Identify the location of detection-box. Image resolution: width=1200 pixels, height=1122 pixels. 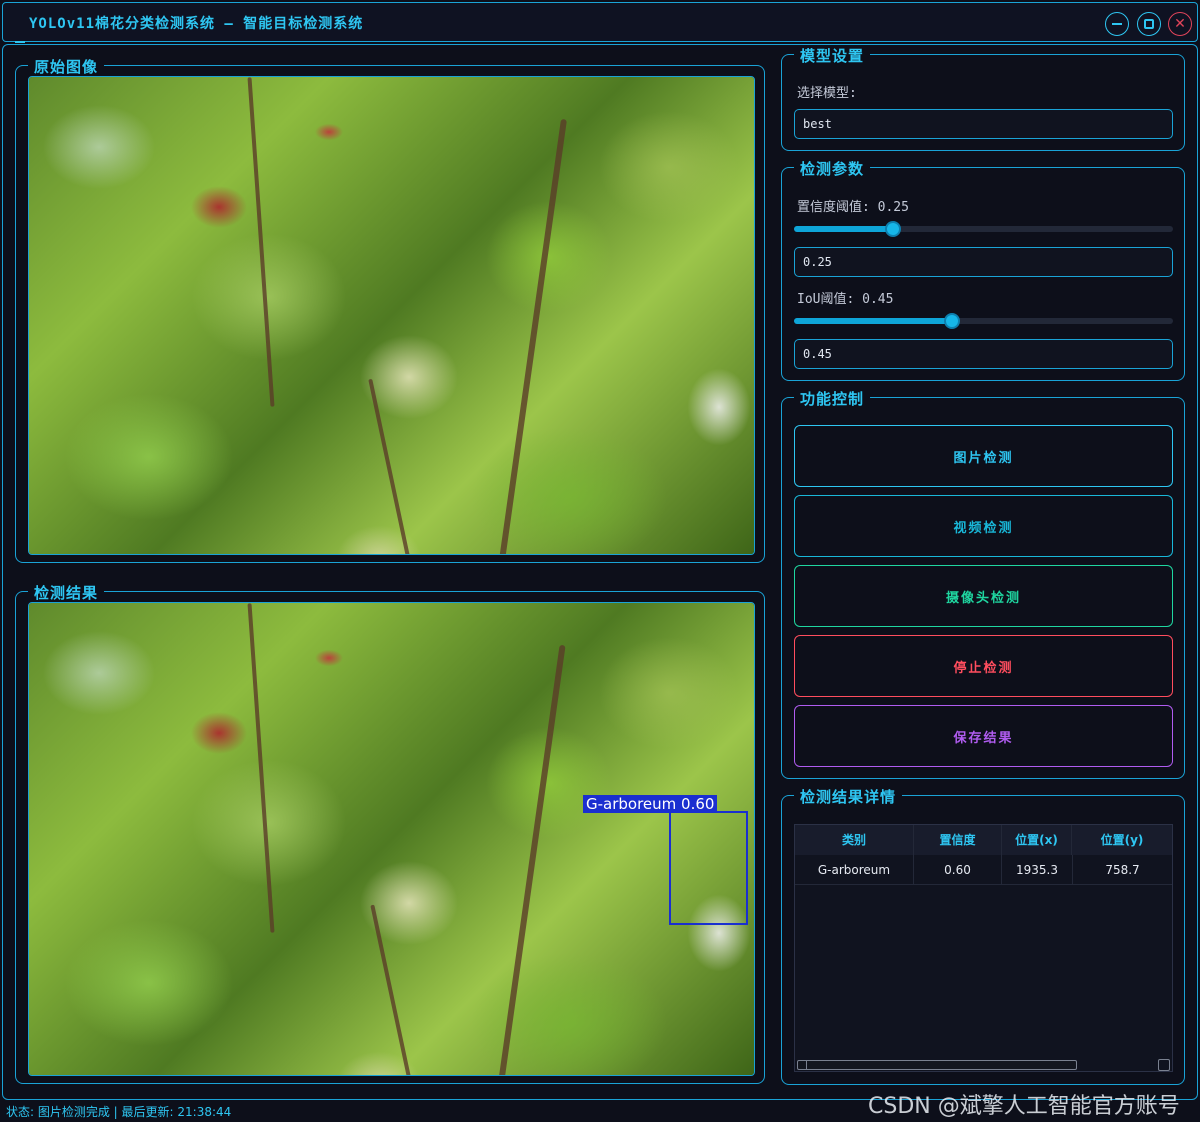
(708, 868).